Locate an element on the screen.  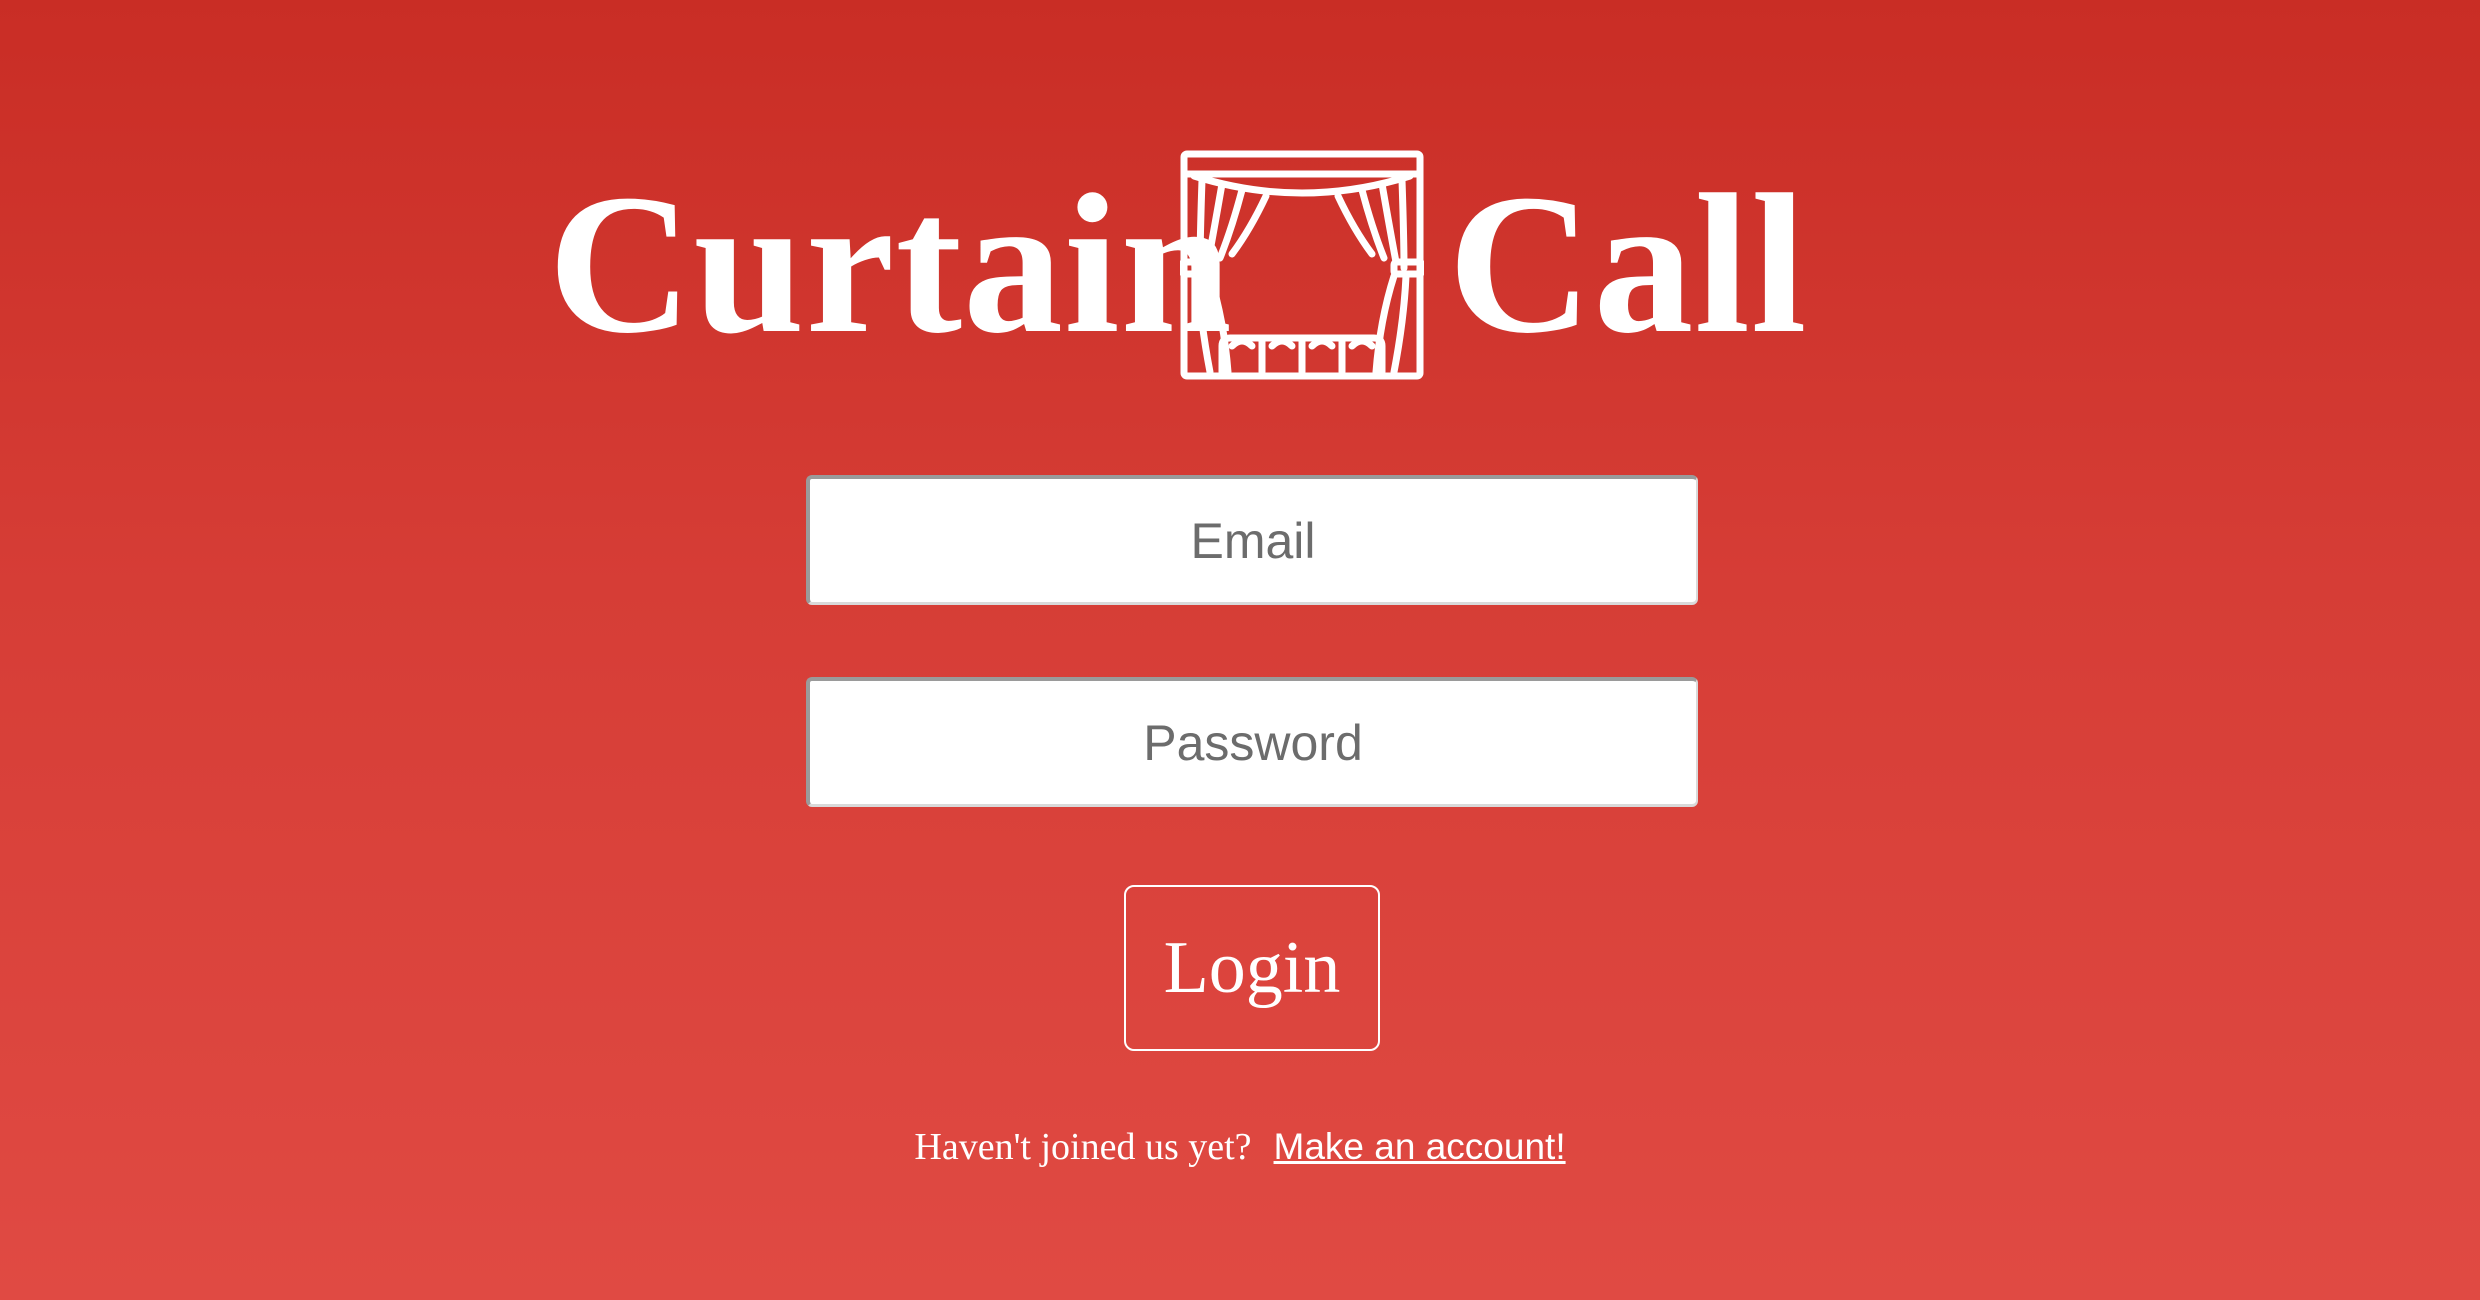
brand-word-curtain: Curtain is located at coordinates (890, 264).